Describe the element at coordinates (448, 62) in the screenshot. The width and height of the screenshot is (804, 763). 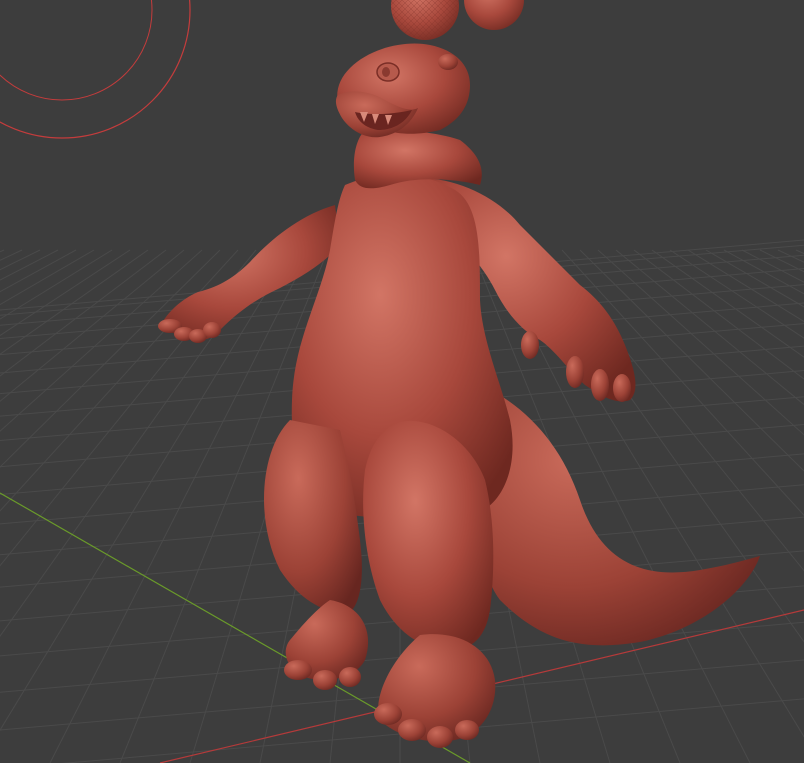
I see `model-ear` at that location.